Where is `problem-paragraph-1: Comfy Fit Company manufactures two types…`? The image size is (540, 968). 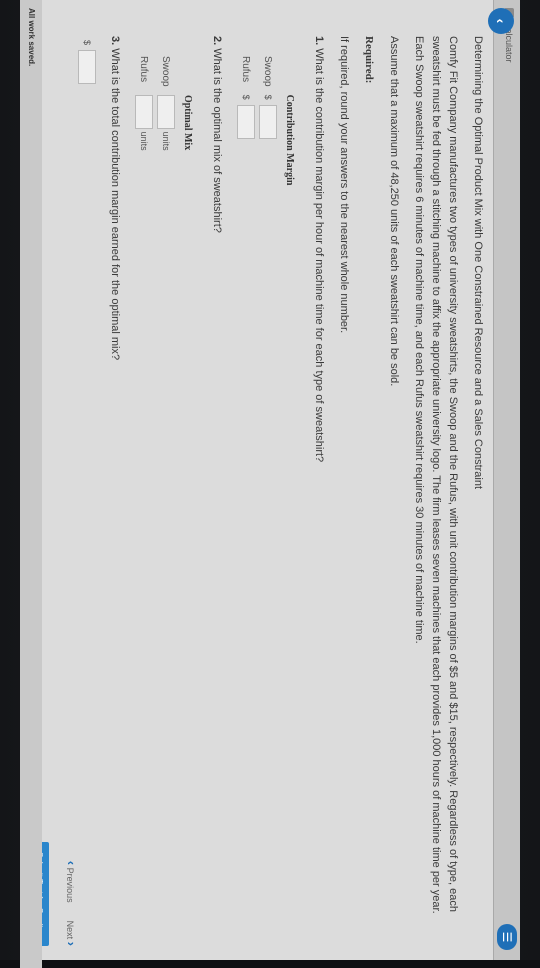
problem-paragraph-1: Comfy Fit Company manufactures two types… is located at coordinates (436, 475).